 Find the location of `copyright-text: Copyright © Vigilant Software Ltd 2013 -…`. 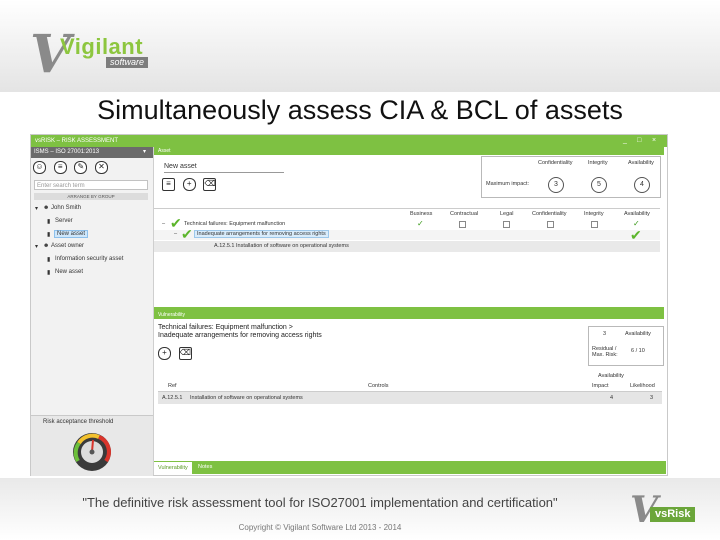

copyright-text: Copyright © Vigilant Software Ltd 2013 -… is located at coordinates (320, 527).